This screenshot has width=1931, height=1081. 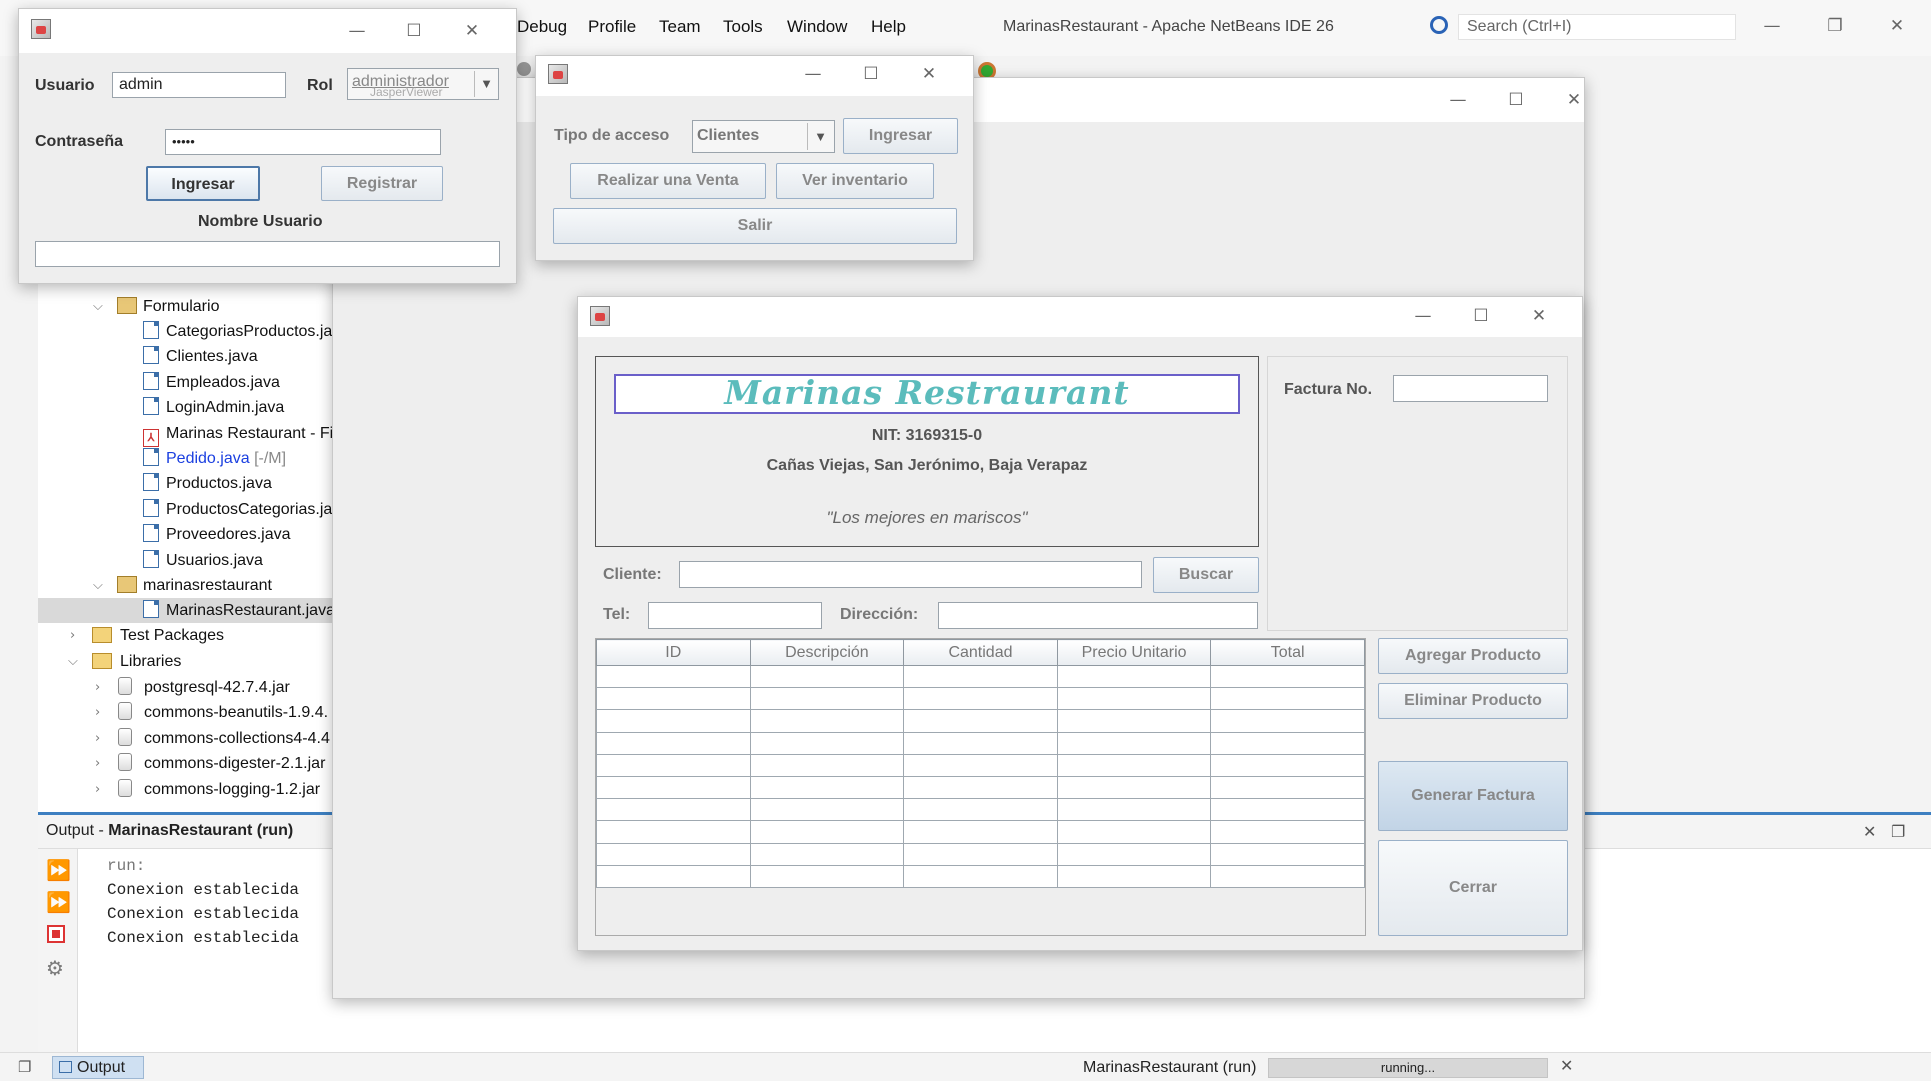 What do you see at coordinates (24, 1067) in the screenshot?
I see `restore-panels-icon: ❐` at bounding box center [24, 1067].